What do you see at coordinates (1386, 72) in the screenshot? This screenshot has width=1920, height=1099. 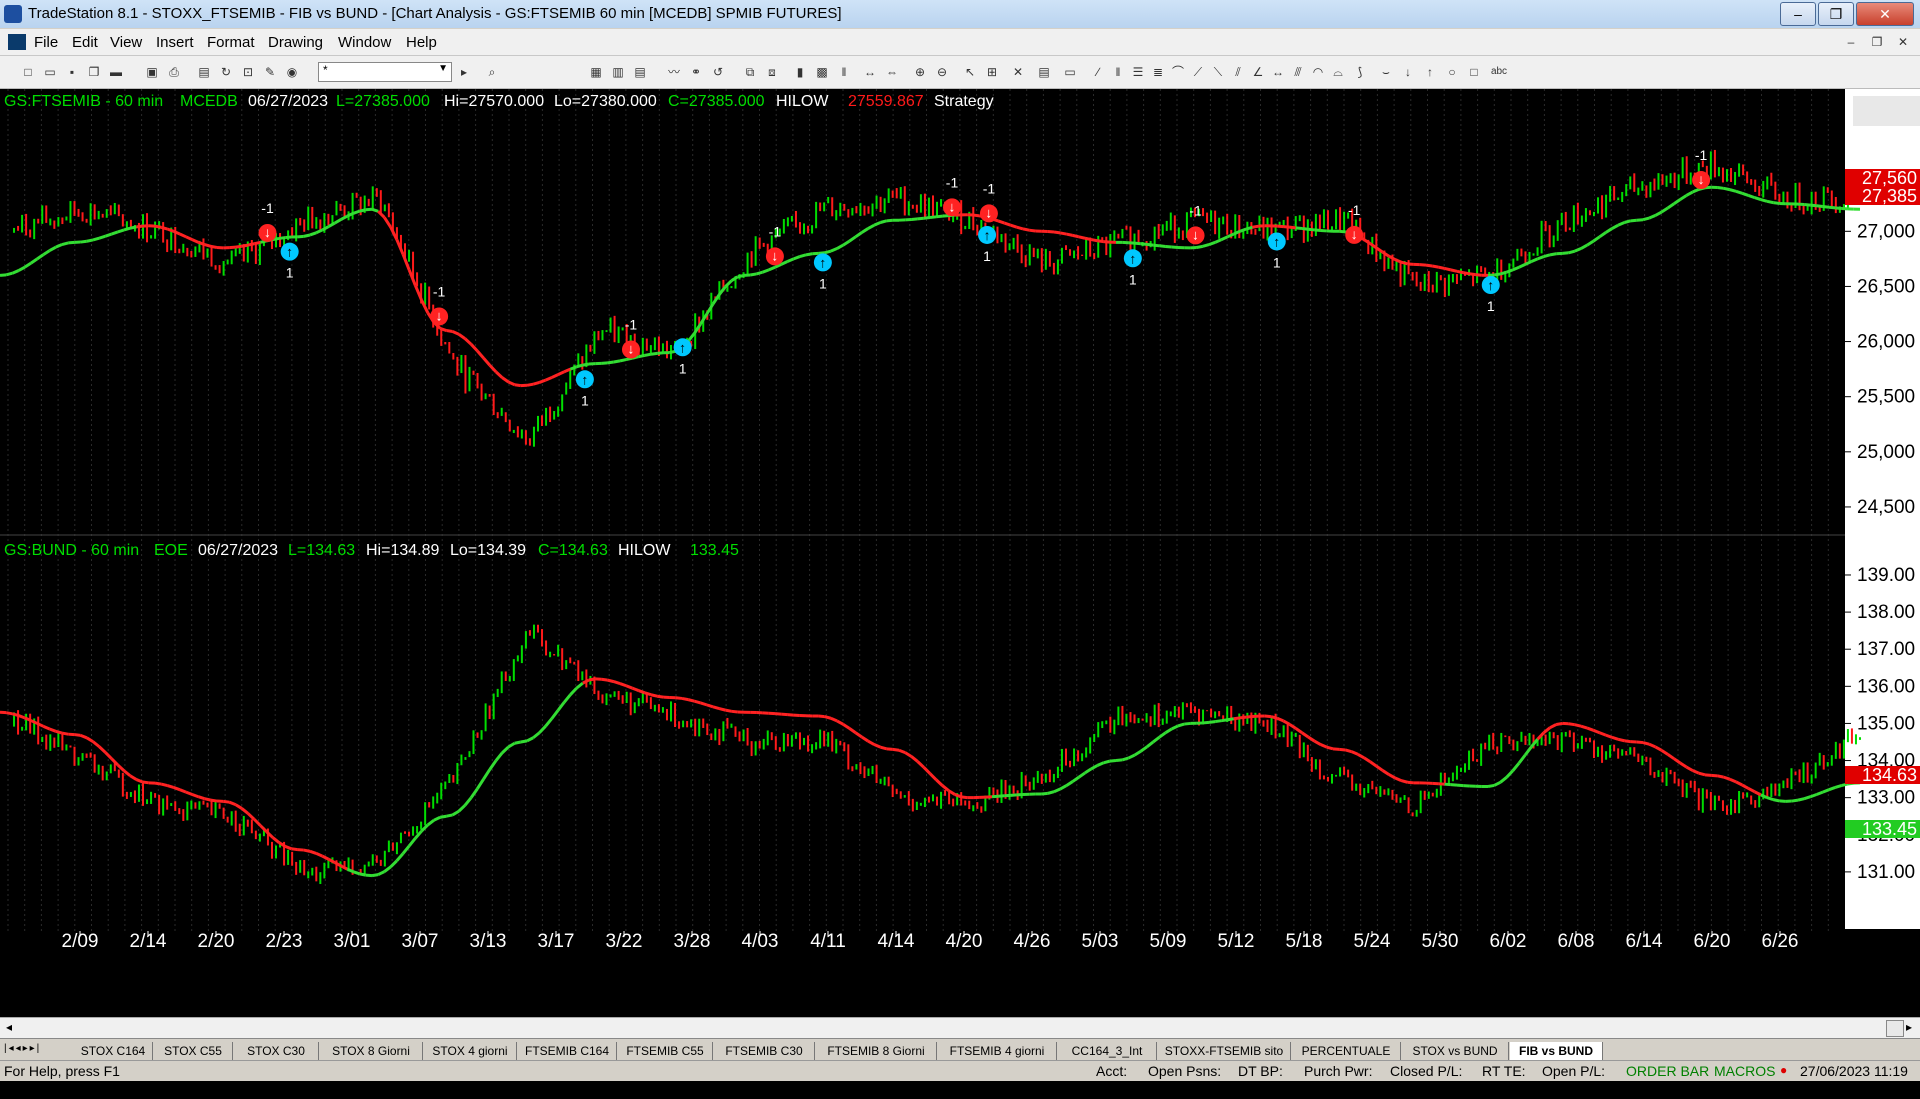 I see `curve-icon: ⌣` at bounding box center [1386, 72].